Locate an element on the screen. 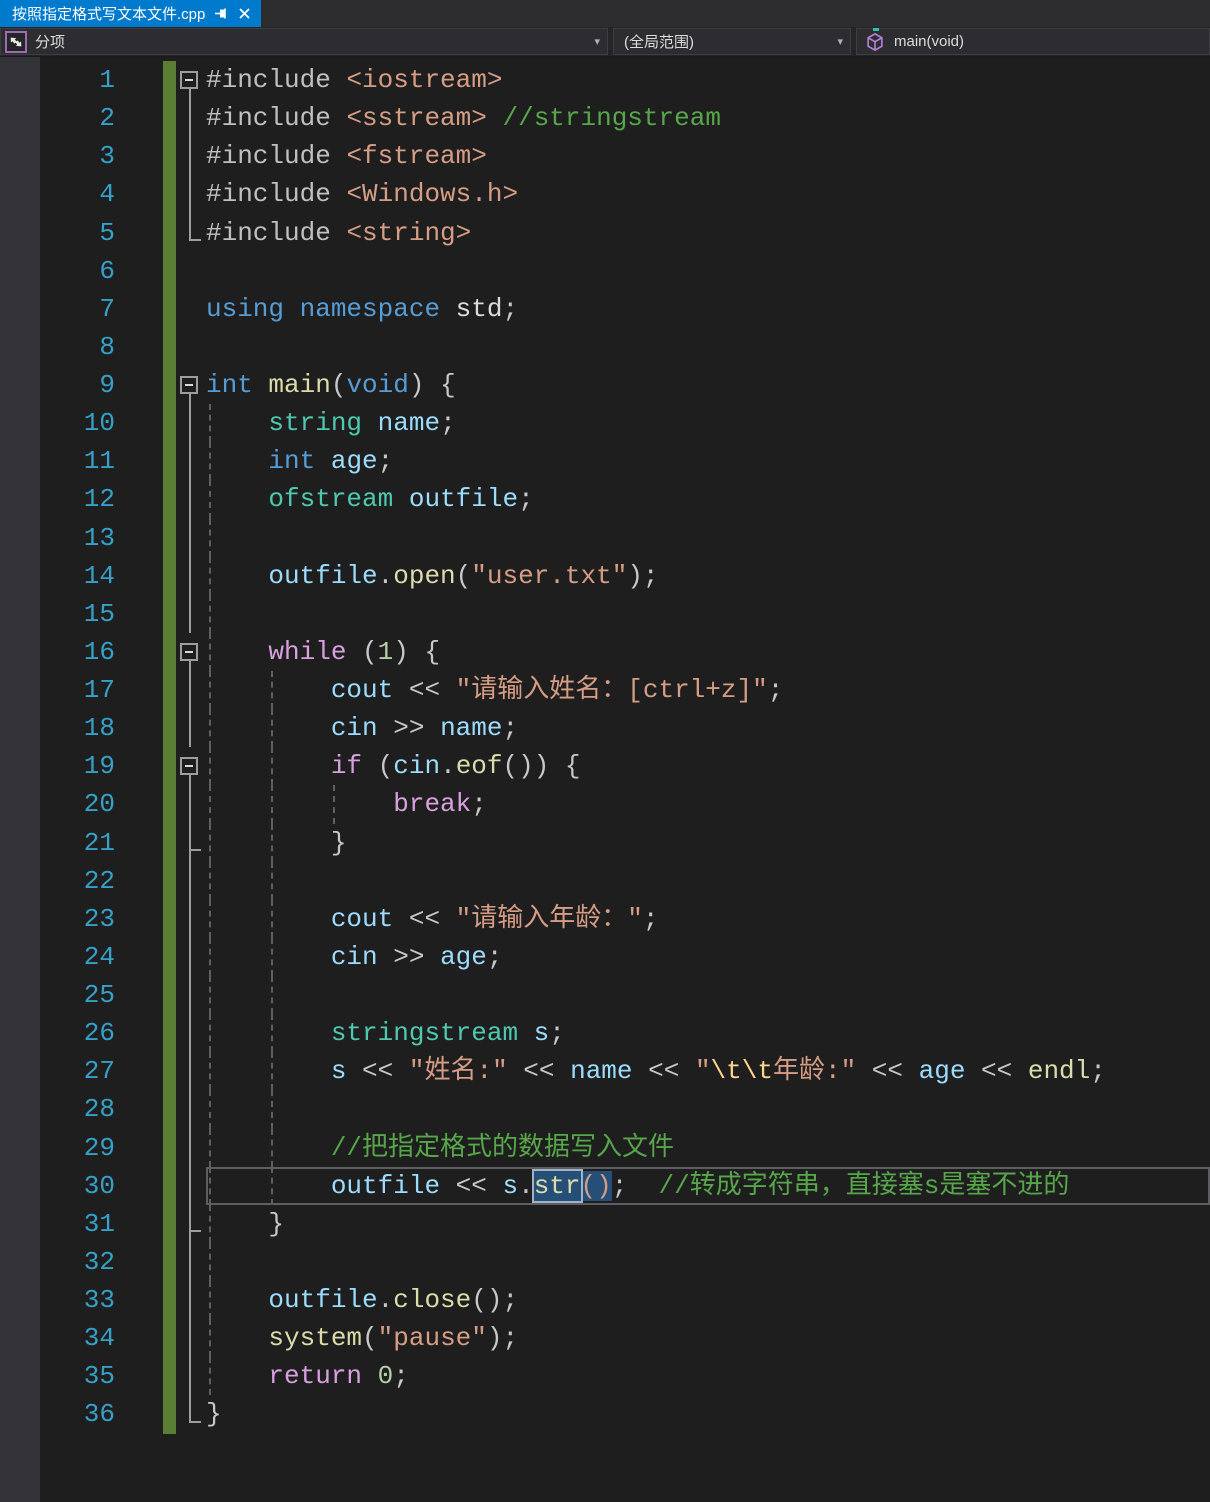  line-number: 1 is located at coordinates (57, 80).